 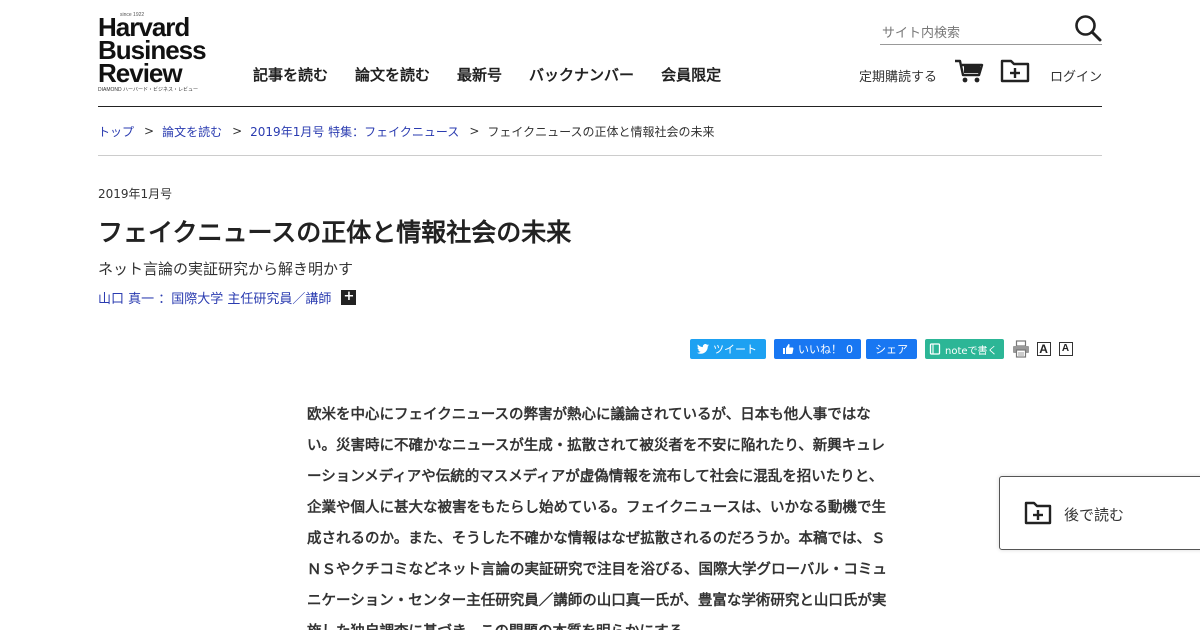 I want to click on facebook-share-button: シェア, so click(x=891, y=349).